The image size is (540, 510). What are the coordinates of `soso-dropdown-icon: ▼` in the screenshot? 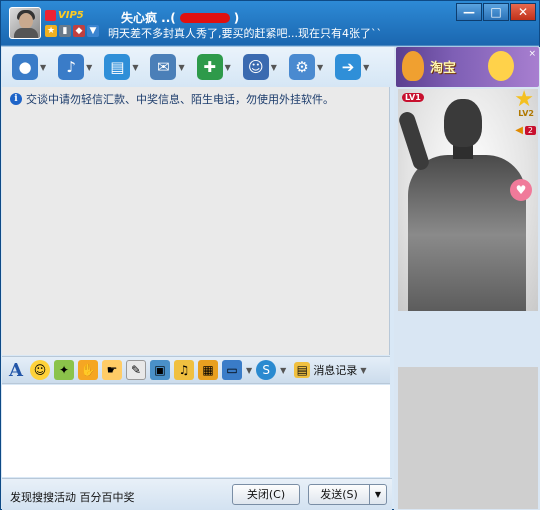 It's located at (283, 370).